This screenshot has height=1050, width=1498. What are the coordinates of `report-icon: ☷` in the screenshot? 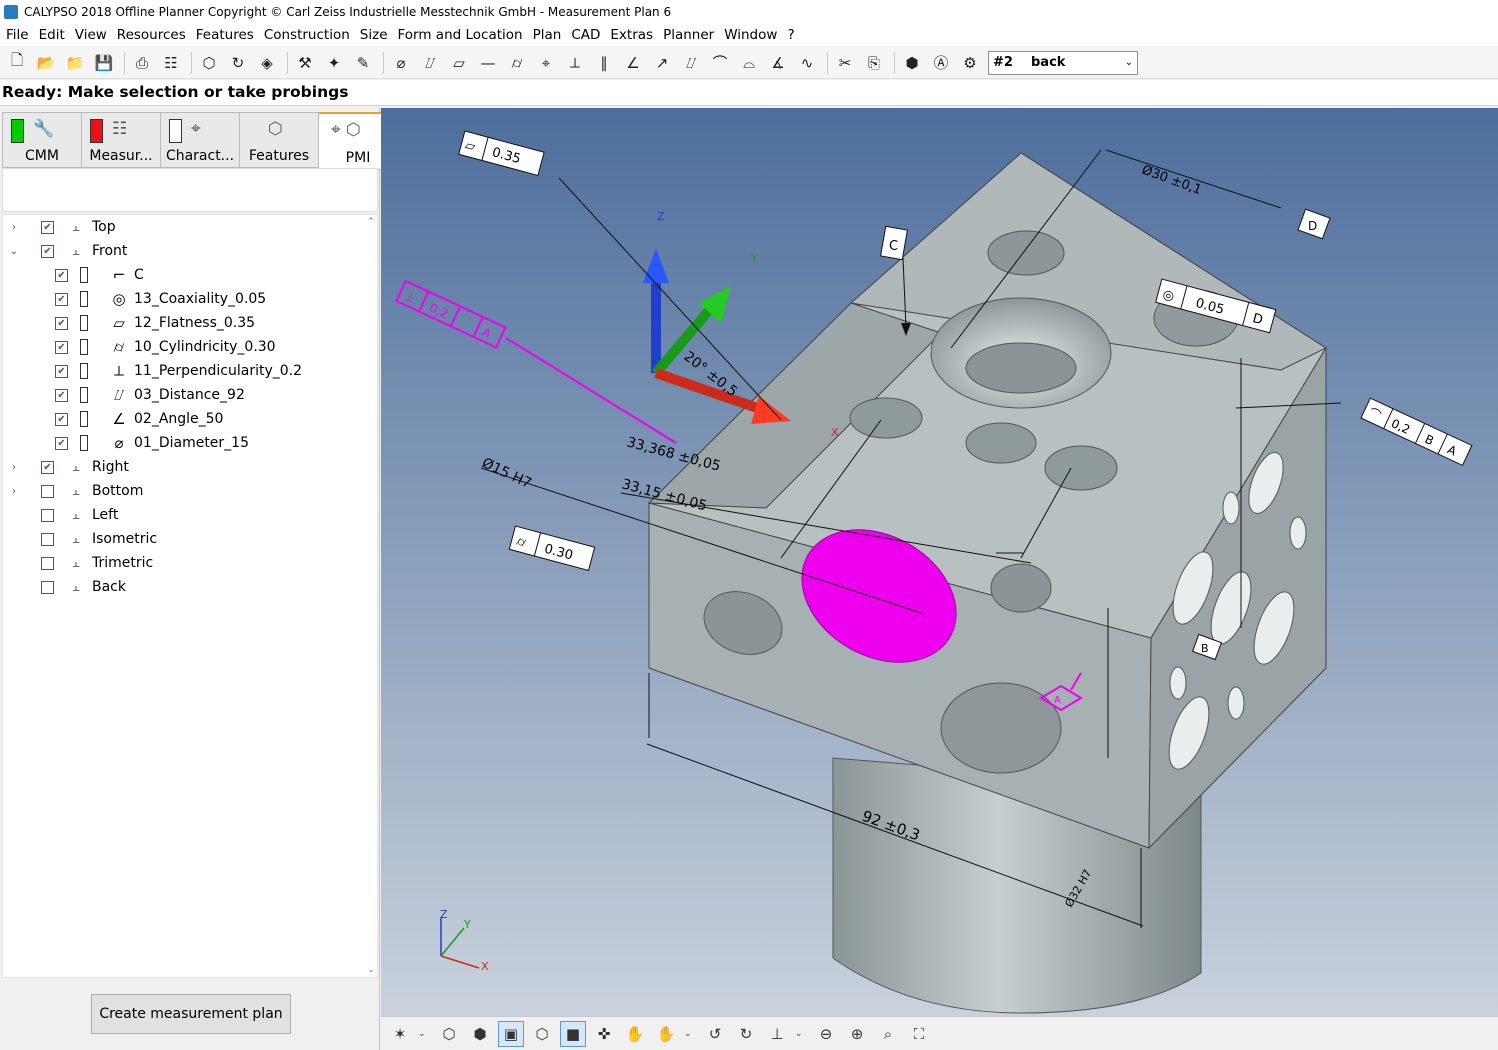 It's located at (171, 63).